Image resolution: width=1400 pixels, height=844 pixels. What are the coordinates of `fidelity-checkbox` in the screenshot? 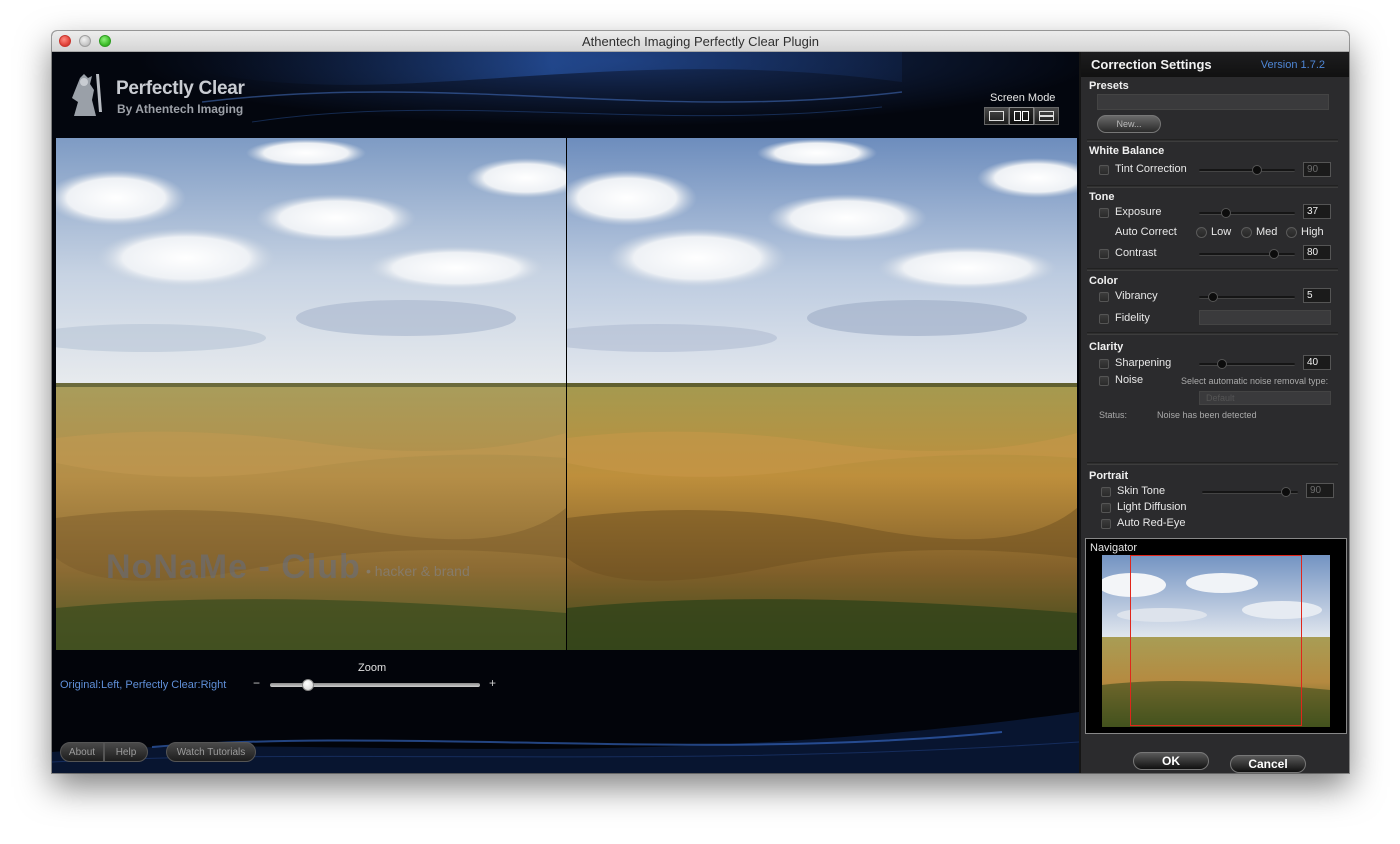 It's located at (1104, 319).